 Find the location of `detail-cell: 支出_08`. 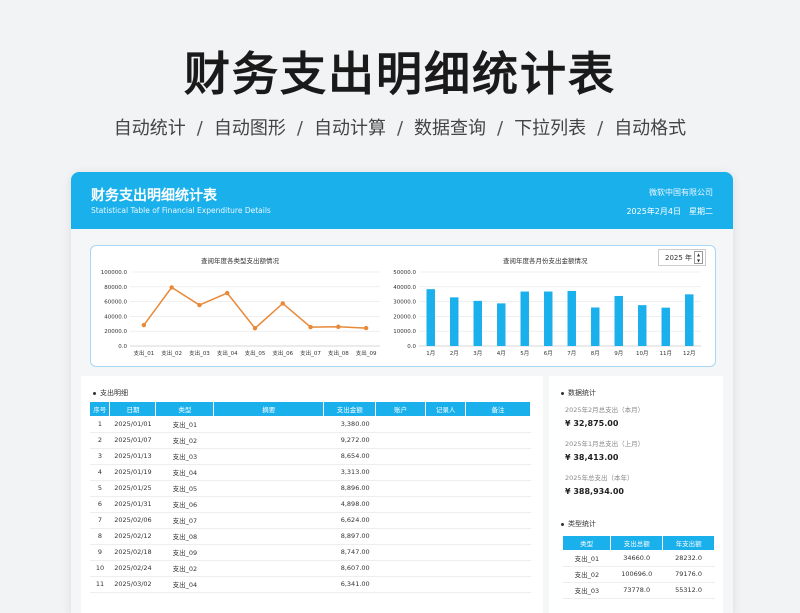

detail-cell: 支出_08 is located at coordinates (184, 536).